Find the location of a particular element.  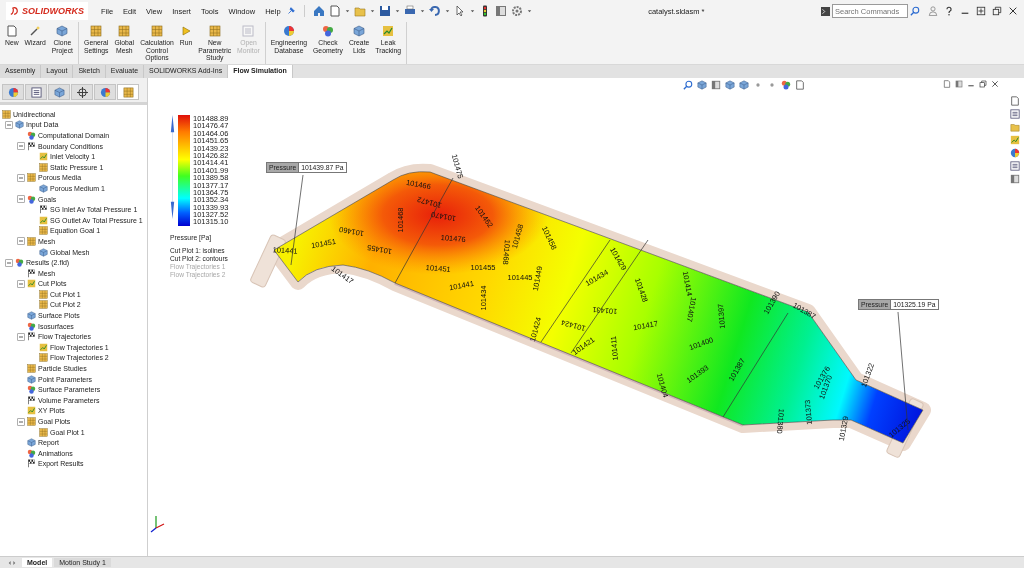

app-logo: SOLIDWORKS is located at coordinates (53, 11).